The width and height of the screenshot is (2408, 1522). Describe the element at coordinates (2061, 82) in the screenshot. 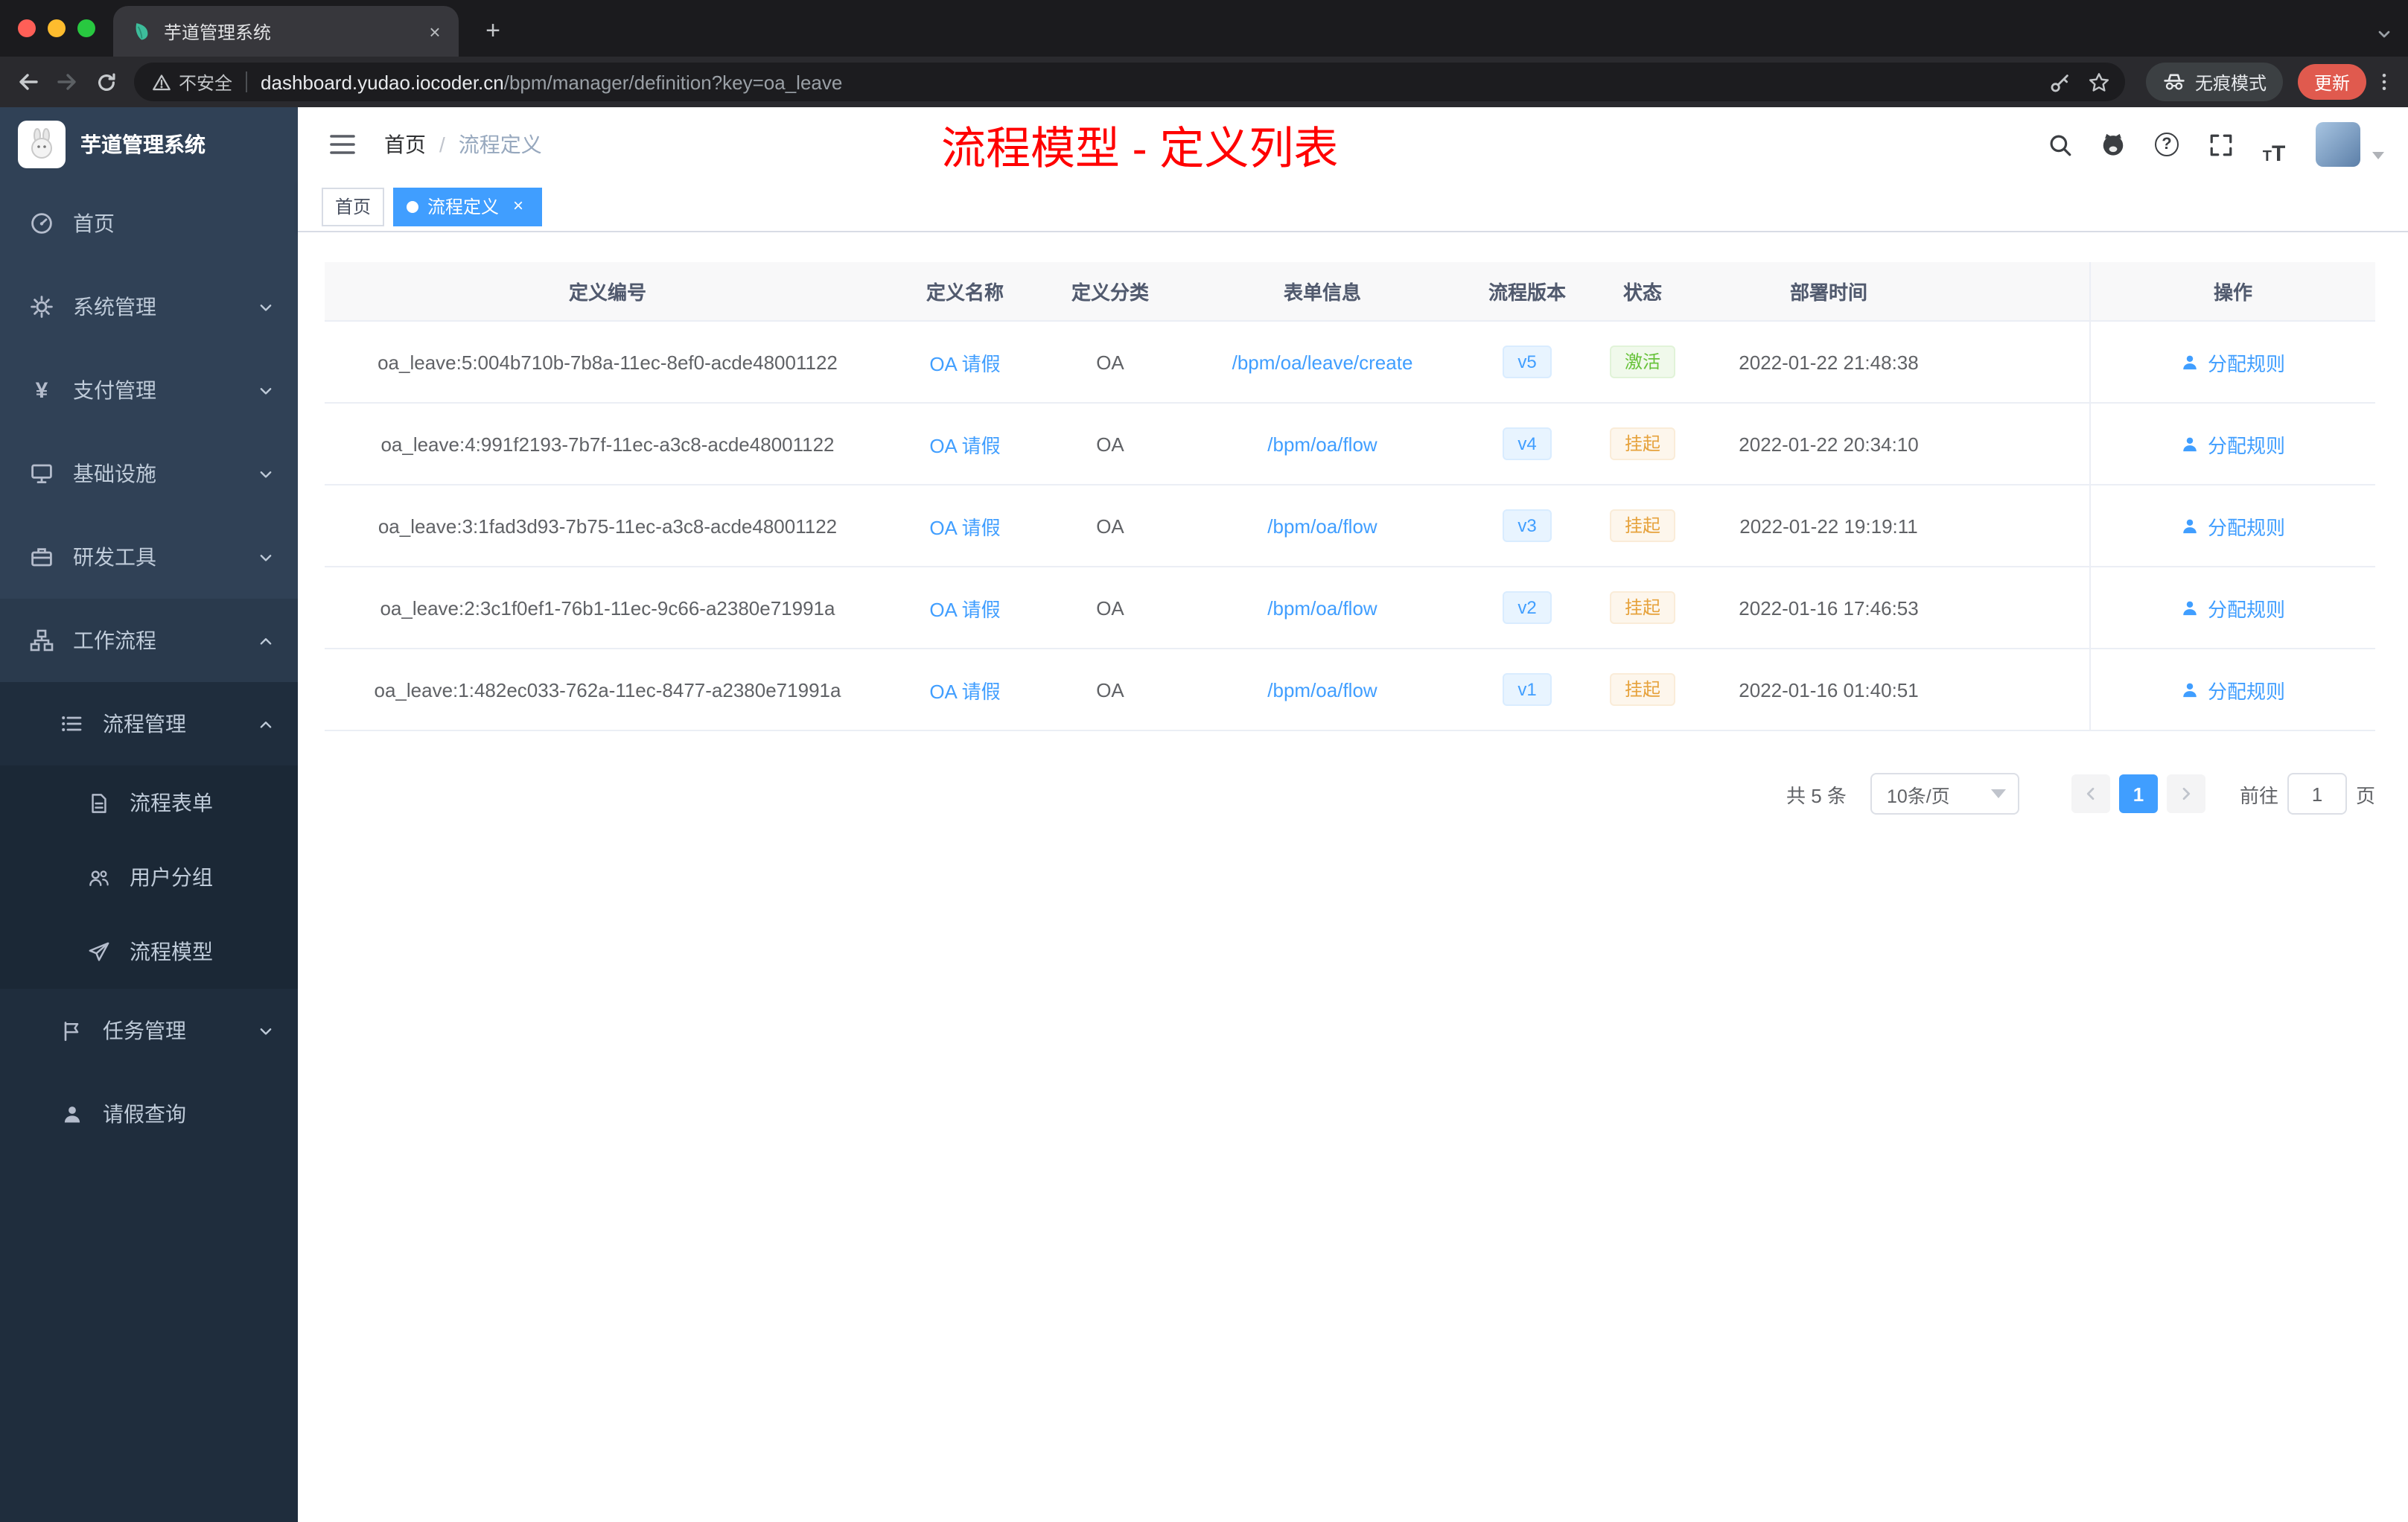

I see `key-icon` at that location.